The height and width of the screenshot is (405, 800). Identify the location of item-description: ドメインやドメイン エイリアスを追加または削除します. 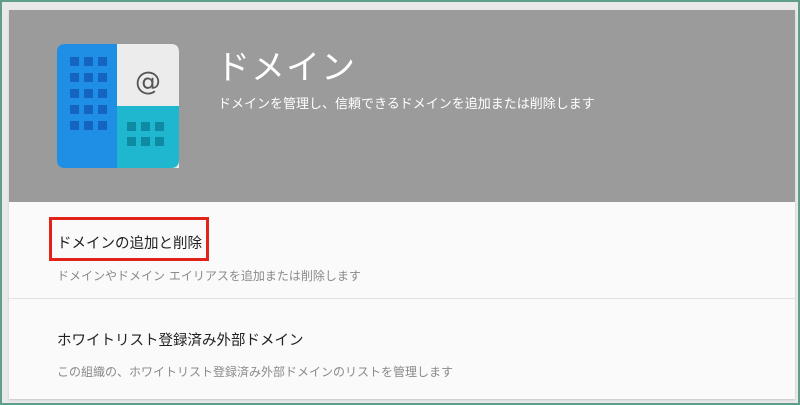
(209, 276).